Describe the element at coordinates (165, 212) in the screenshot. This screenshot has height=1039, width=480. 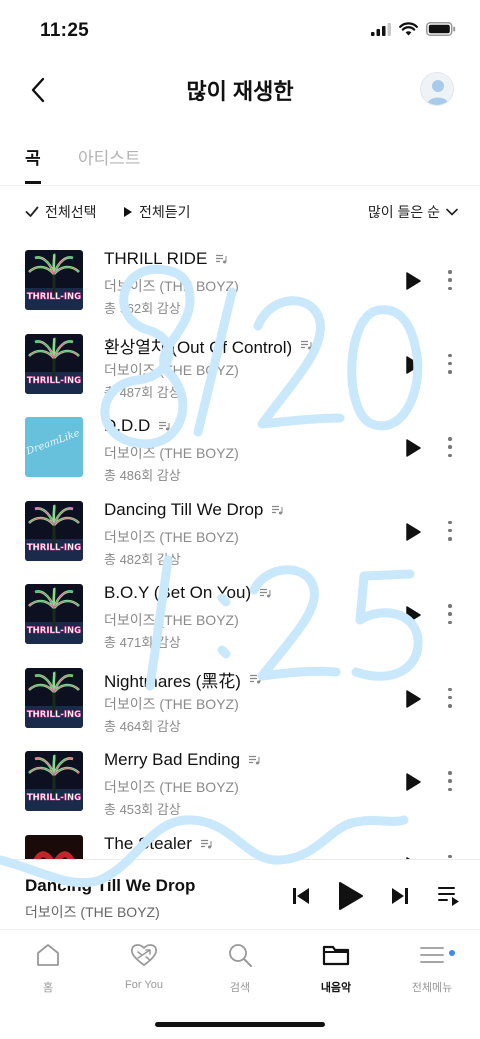
I see `play-all-label: 전체듣기` at that location.